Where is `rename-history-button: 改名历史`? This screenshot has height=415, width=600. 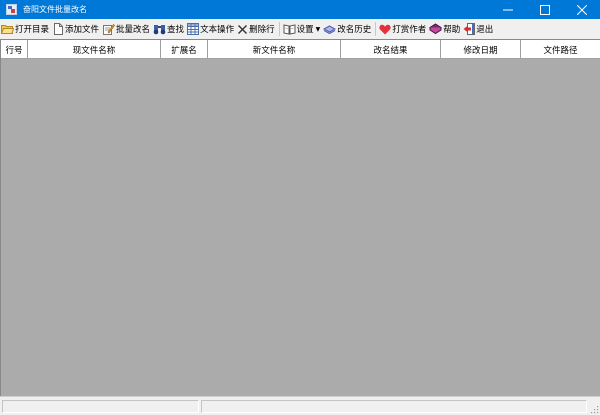 rename-history-button: 改名历史 is located at coordinates (347, 29).